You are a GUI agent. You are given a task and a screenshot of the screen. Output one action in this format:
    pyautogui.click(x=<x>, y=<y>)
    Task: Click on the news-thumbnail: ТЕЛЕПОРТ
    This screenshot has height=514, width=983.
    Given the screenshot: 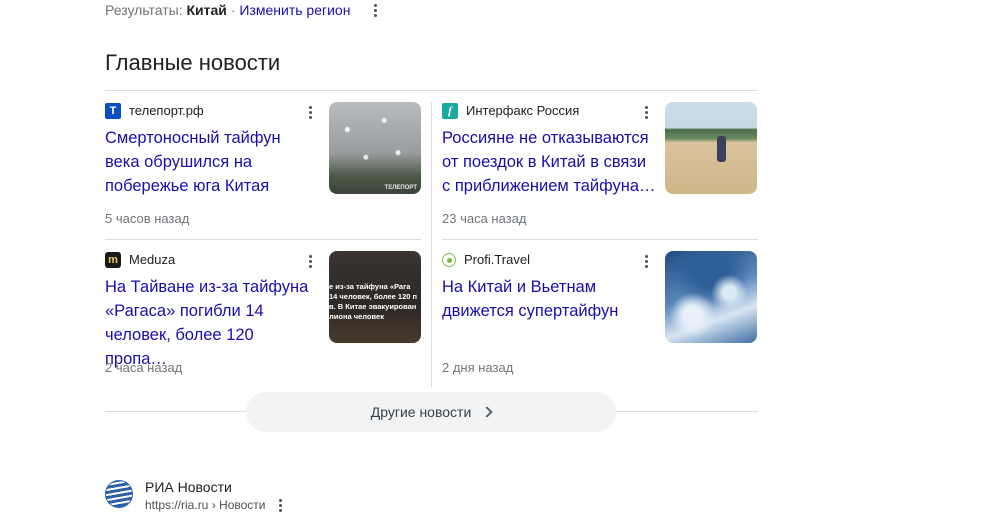 What is the action you would take?
    pyautogui.click(x=375, y=148)
    